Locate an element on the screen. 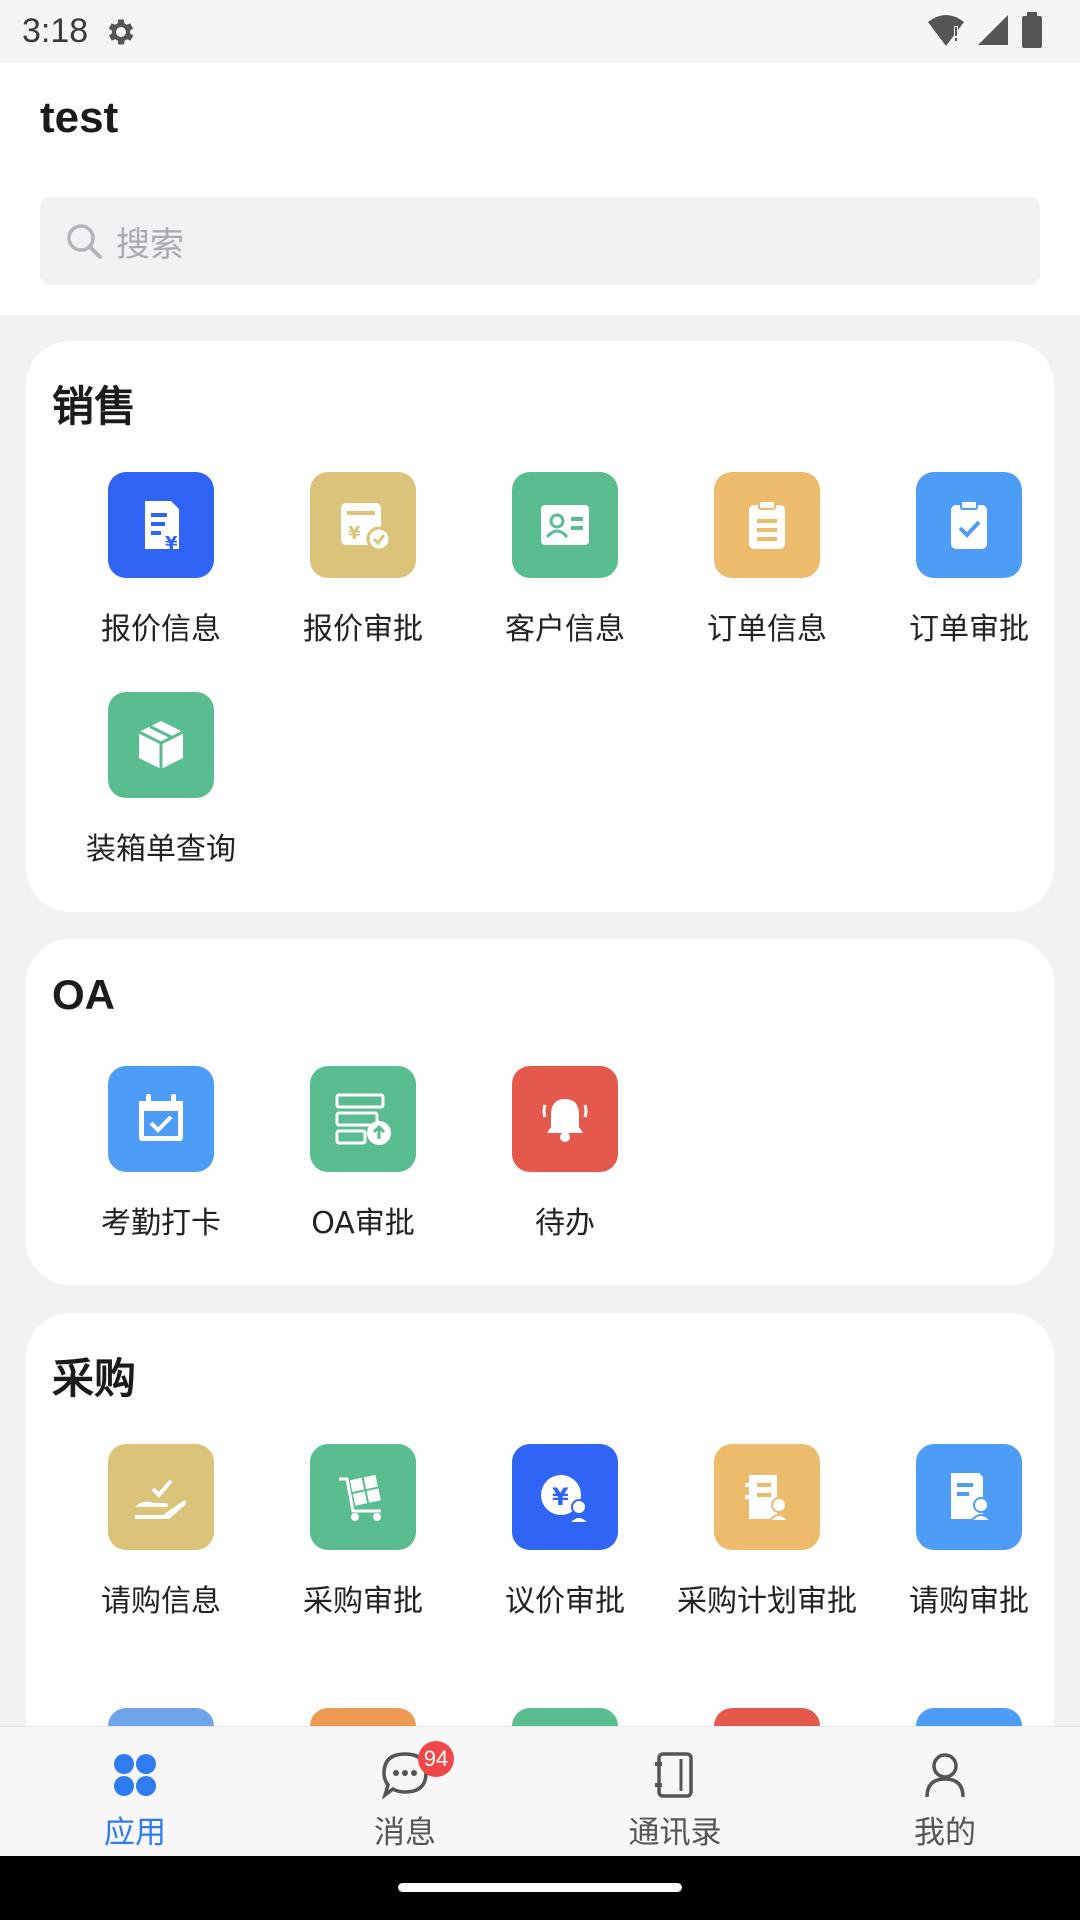 The height and width of the screenshot is (1920, 1080). app-label: 订单审批 is located at coordinates (969, 629).